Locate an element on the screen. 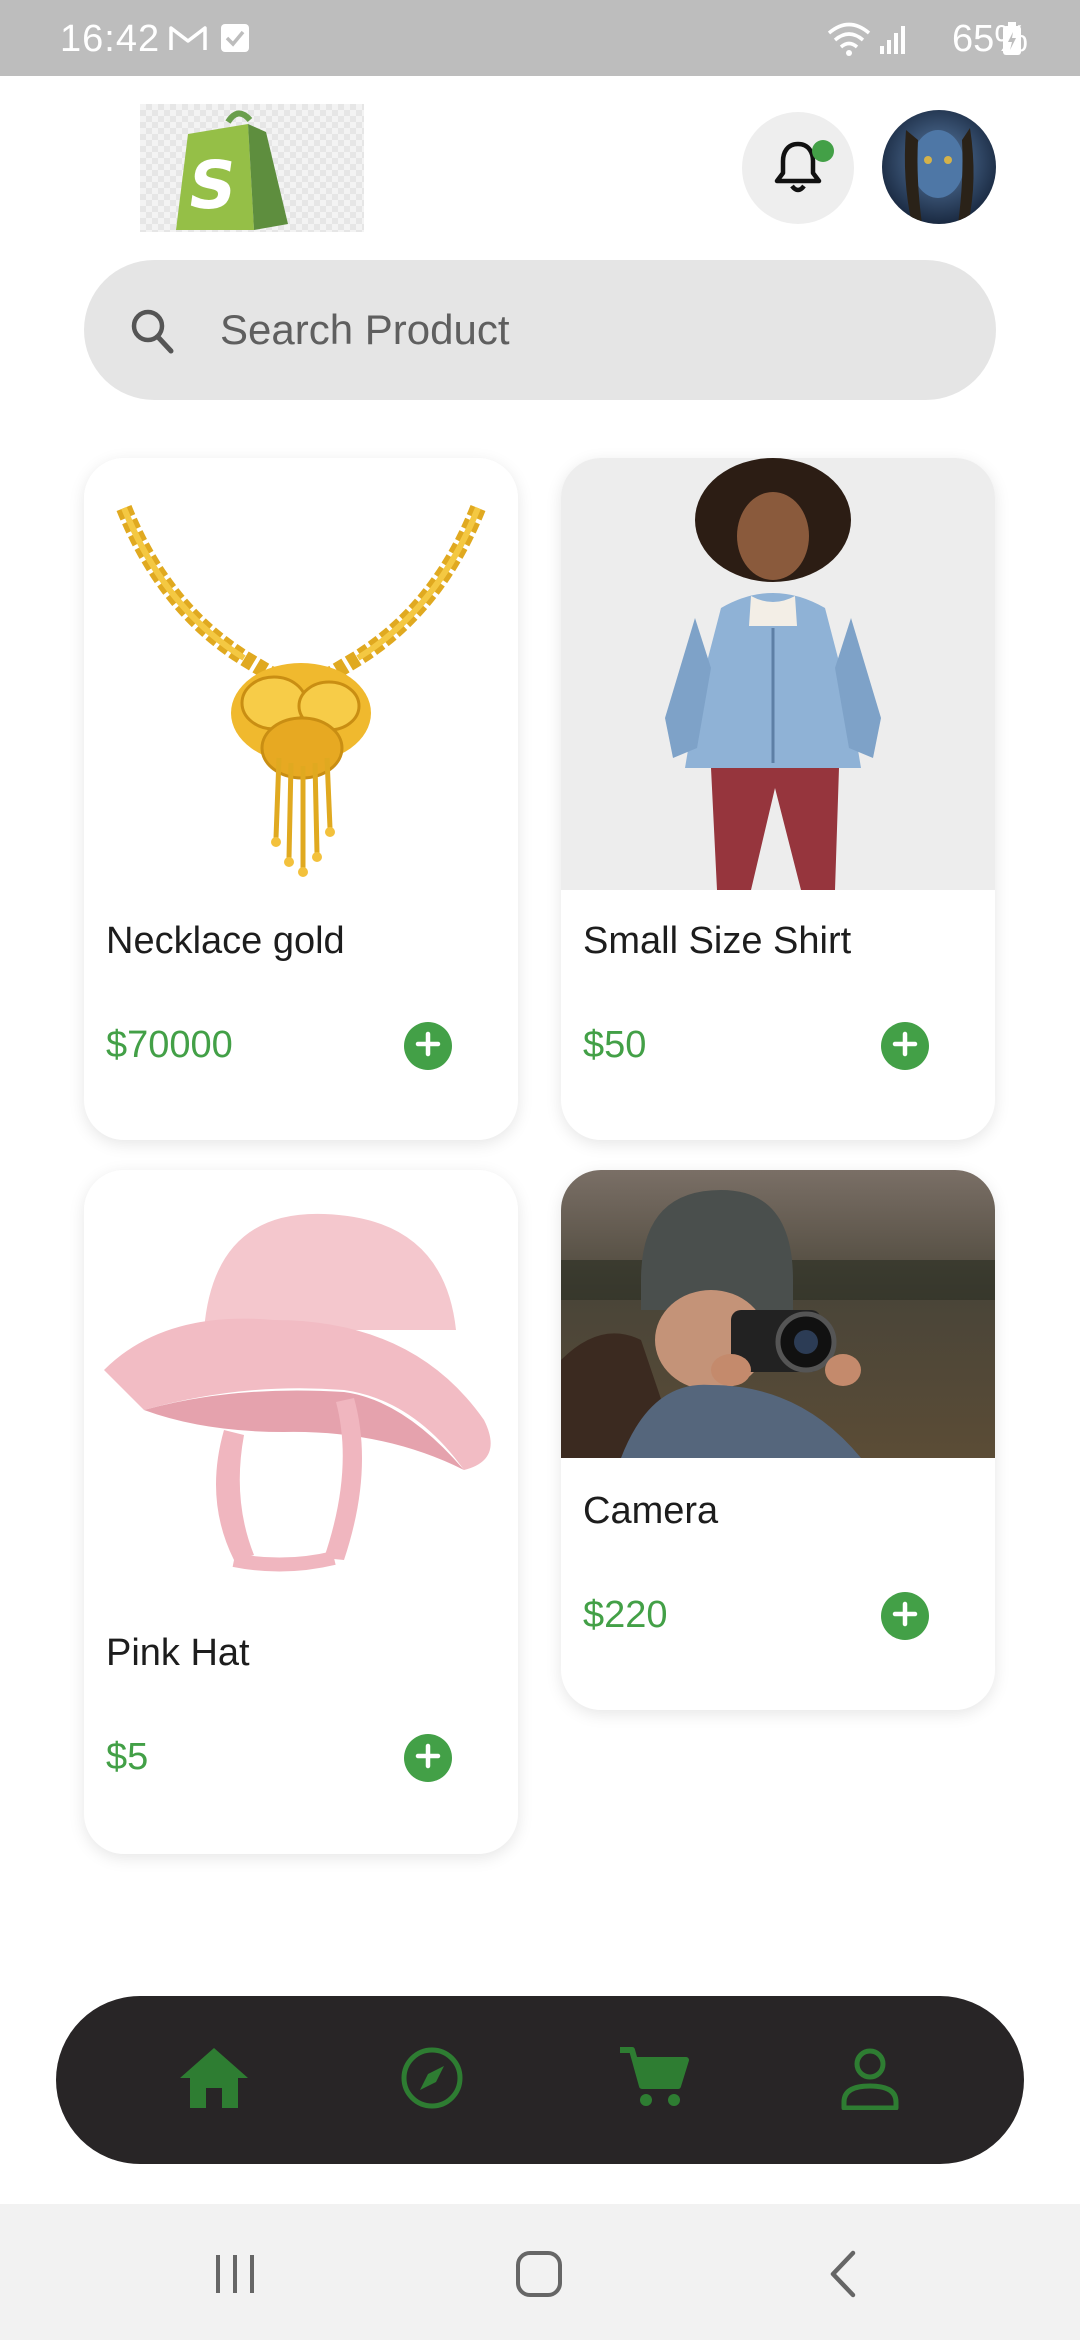 Image resolution: width=1080 pixels, height=2340 pixels. gmail-icon is located at coordinates (188, 38).